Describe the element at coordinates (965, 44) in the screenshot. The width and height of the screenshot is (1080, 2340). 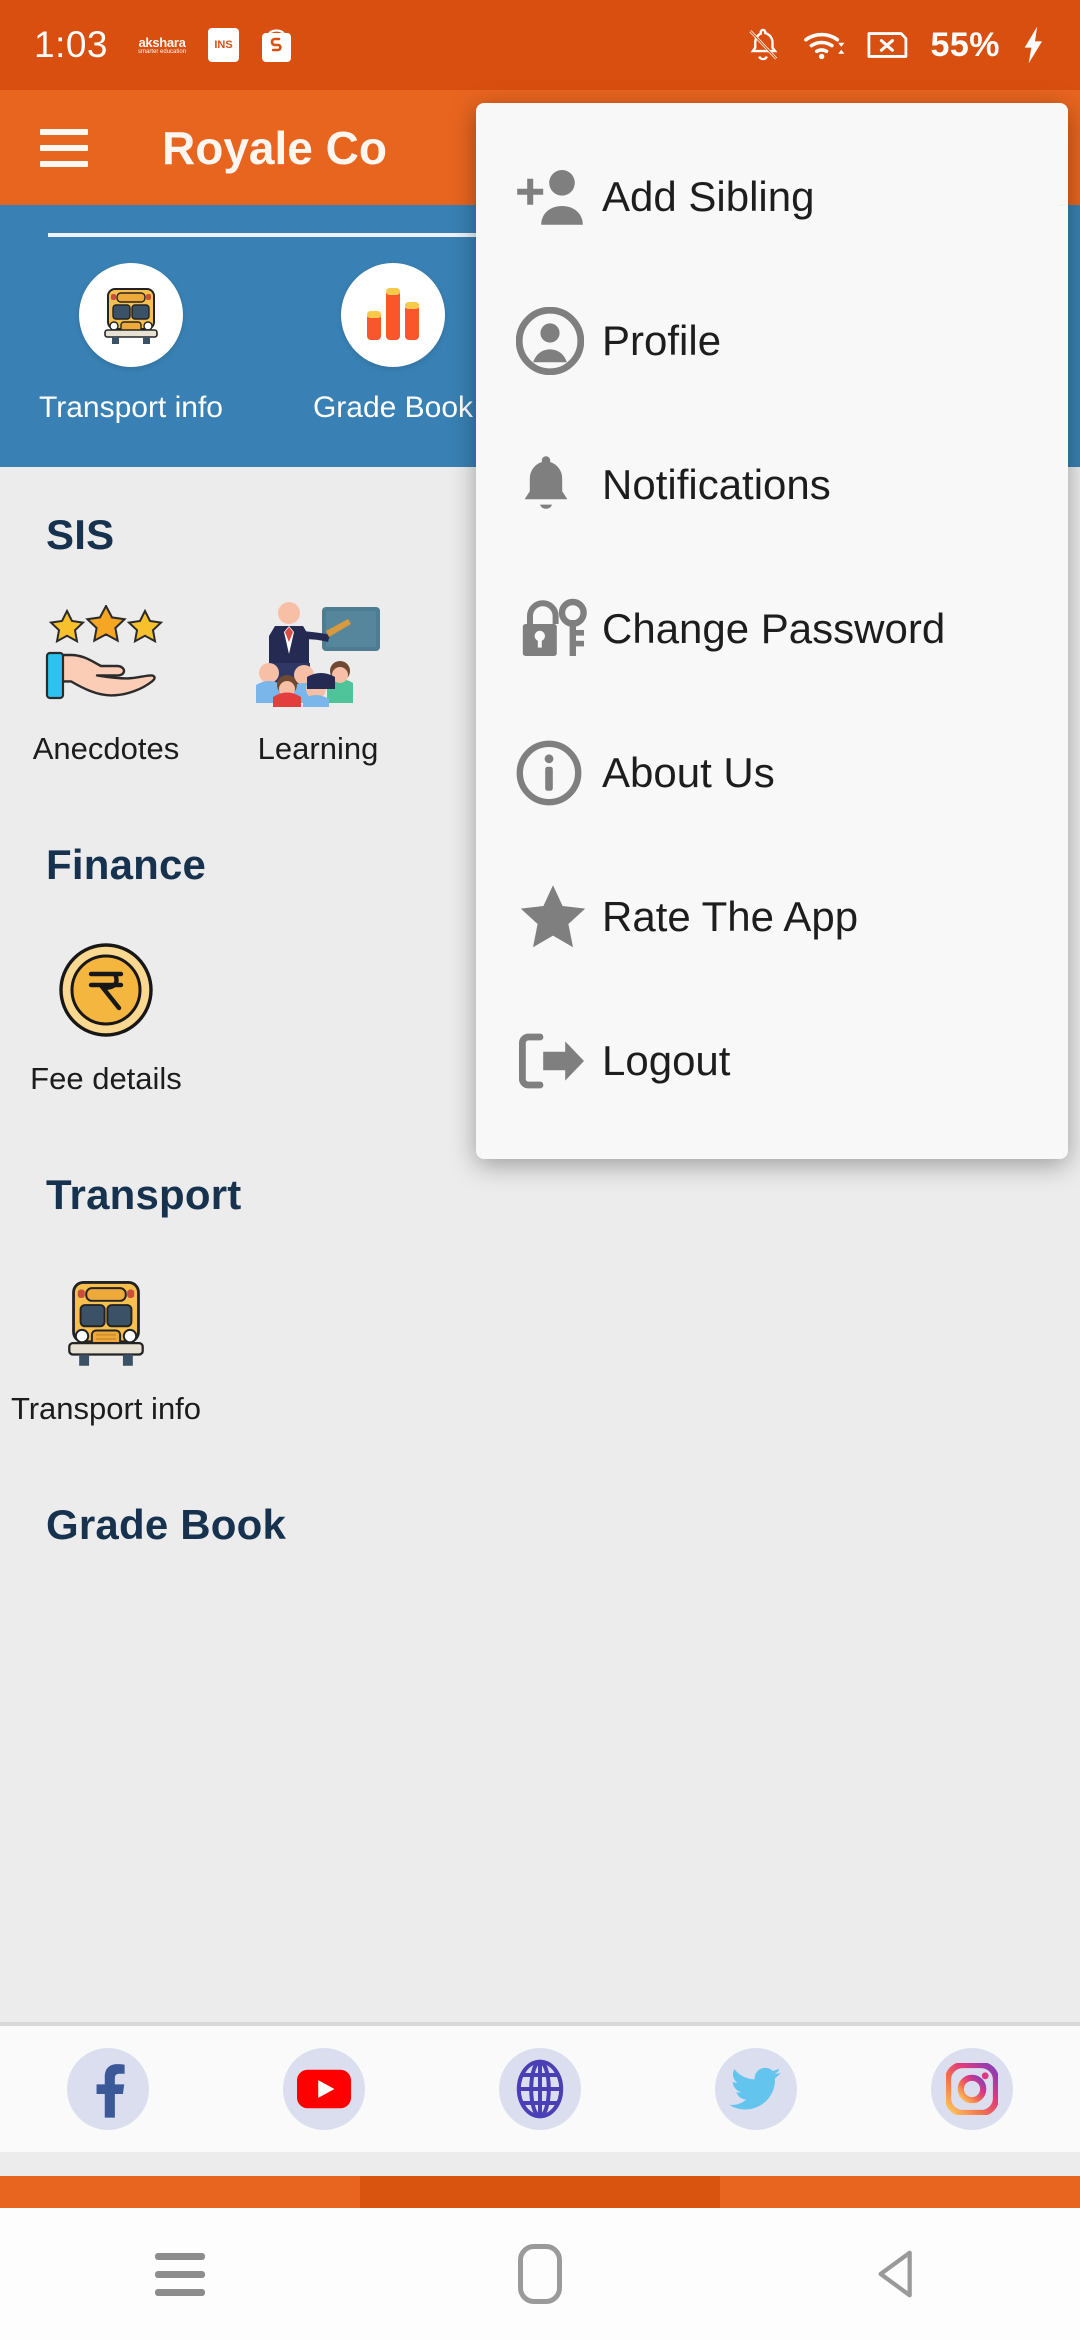
I see `battery-percent-label: 55%` at that location.